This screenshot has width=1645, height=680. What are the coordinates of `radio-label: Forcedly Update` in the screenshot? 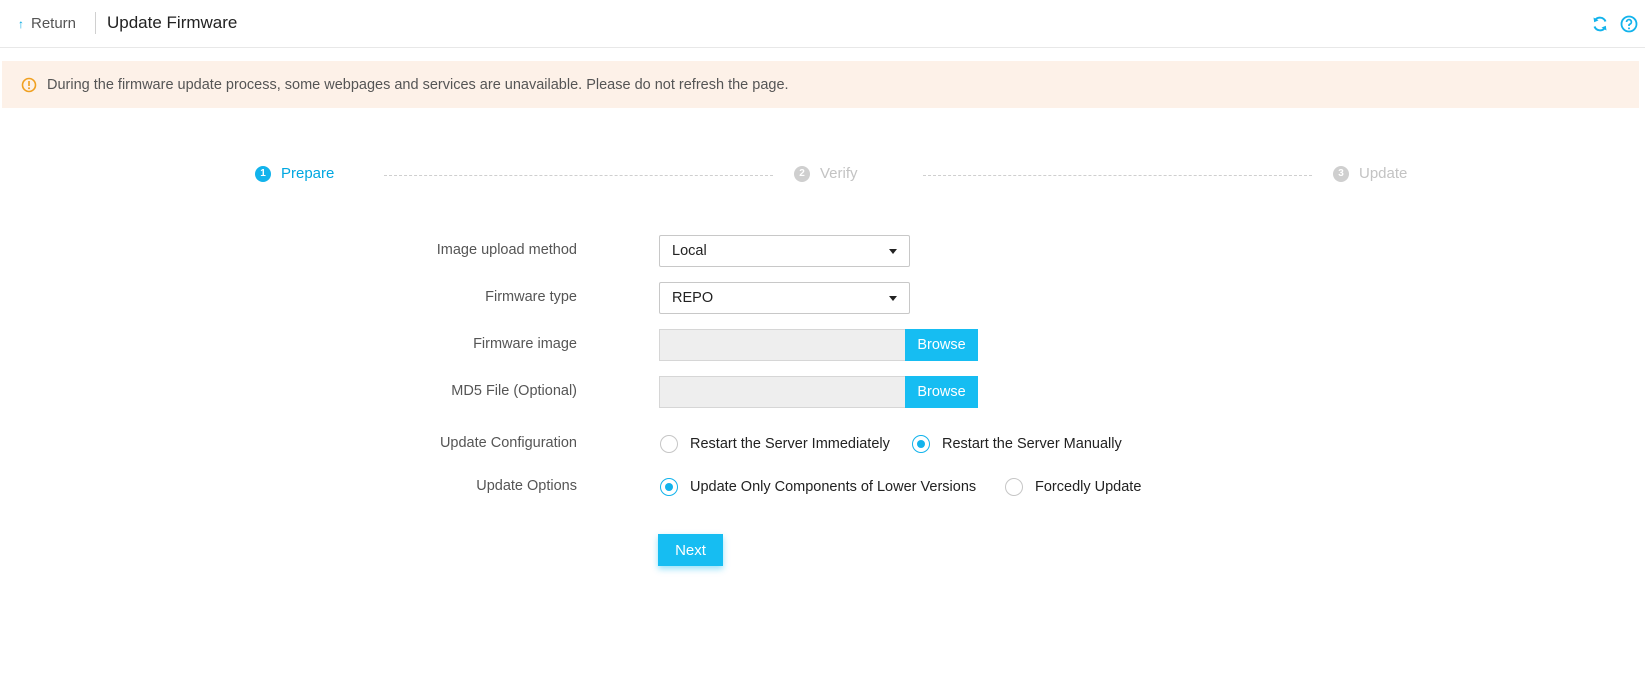 It's located at (1088, 487).